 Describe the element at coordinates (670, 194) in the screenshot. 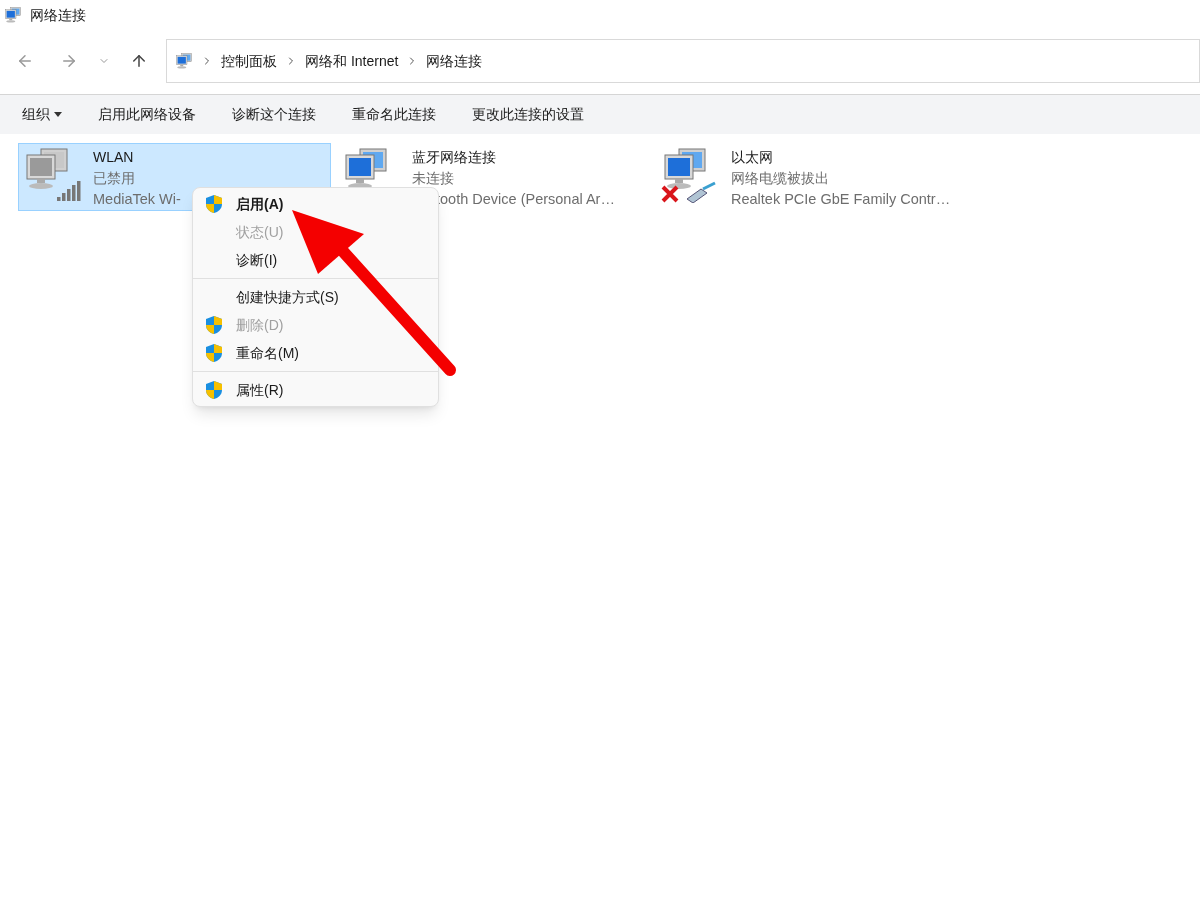

I see `error-cross-icon` at that location.